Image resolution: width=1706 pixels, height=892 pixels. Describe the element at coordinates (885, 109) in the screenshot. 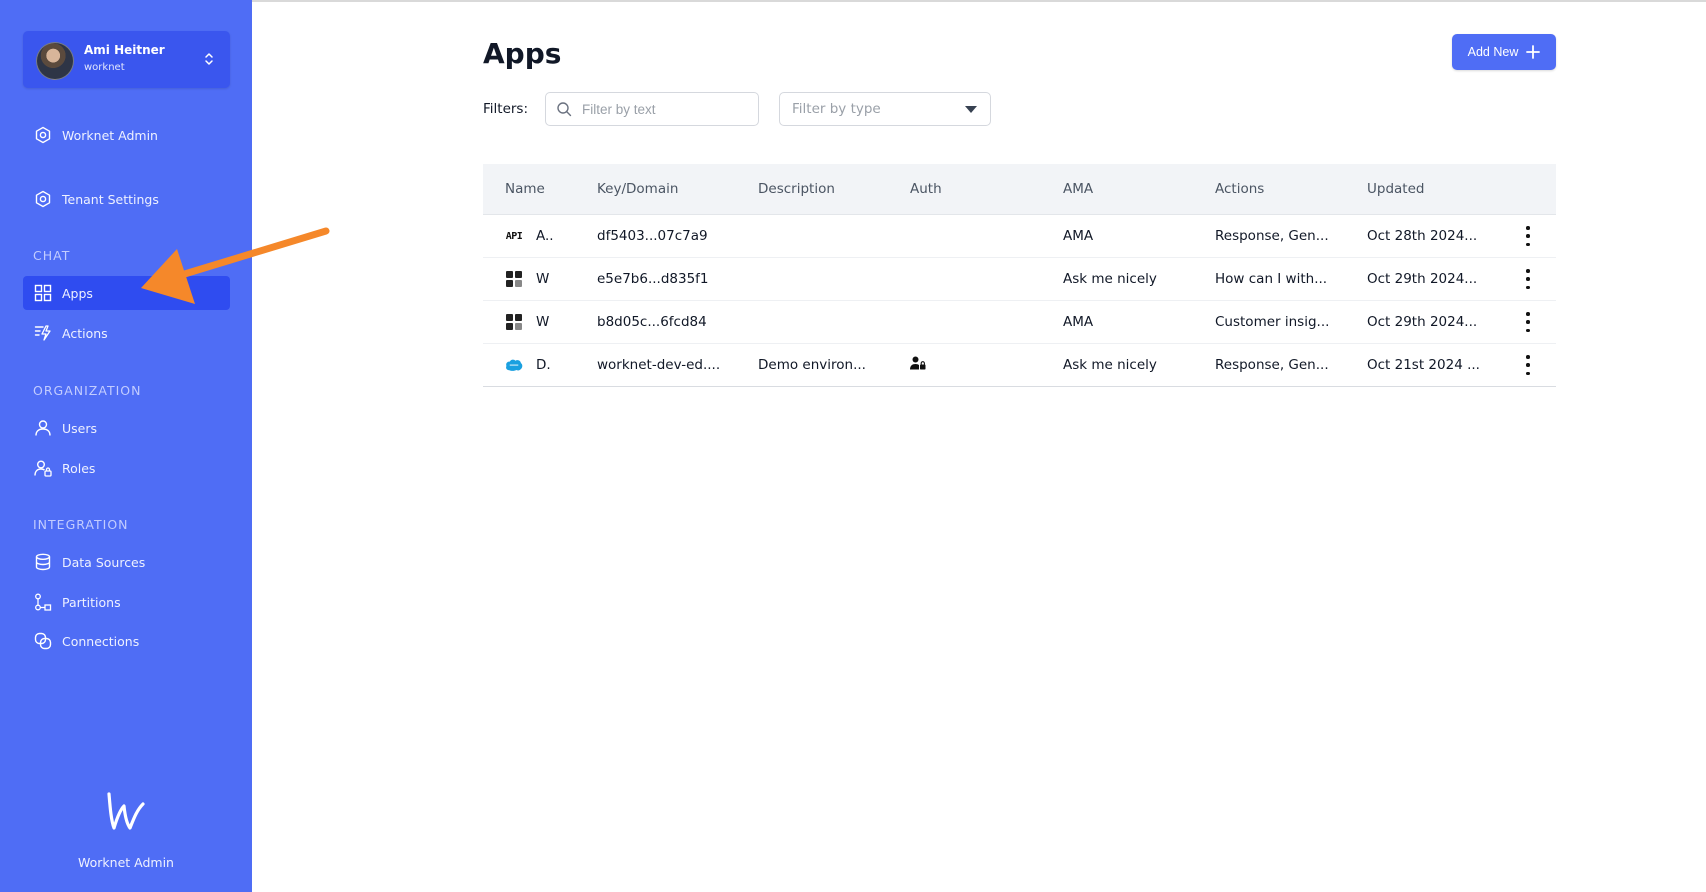

I see `filter-type-select: Filter by type` at that location.